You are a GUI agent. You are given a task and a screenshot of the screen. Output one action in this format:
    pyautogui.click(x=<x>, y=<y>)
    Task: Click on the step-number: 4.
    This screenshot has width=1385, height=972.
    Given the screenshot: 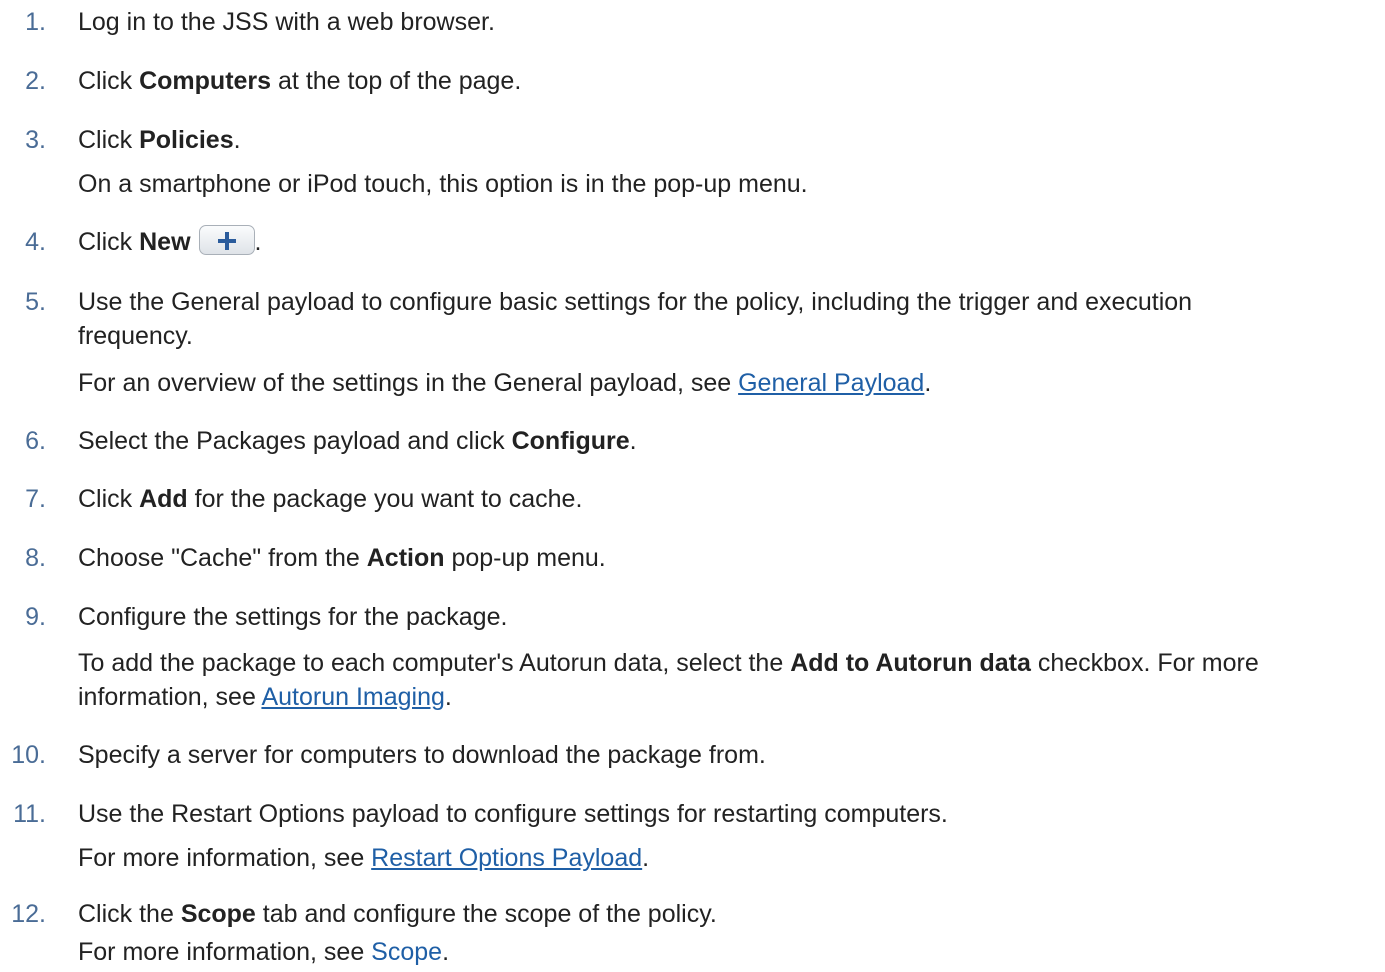 What is the action you would take?
    pyautogui.click(x=35, y=242)
    